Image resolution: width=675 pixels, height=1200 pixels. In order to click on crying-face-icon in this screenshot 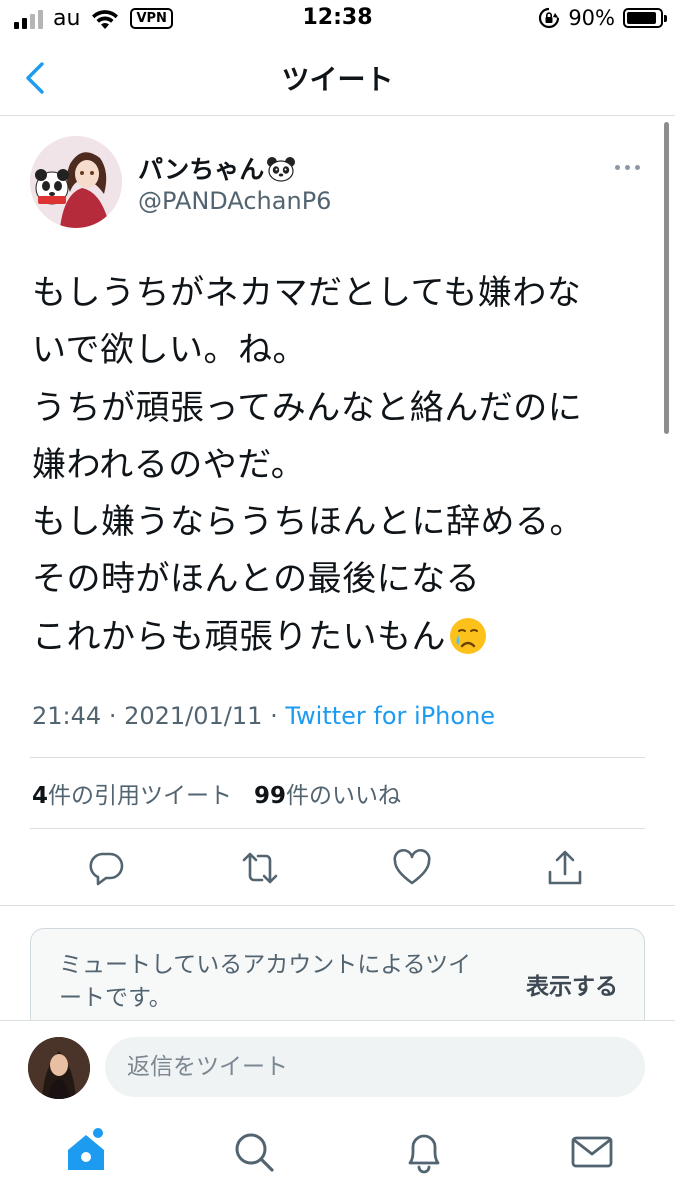, I will do `click(468, 635)`.